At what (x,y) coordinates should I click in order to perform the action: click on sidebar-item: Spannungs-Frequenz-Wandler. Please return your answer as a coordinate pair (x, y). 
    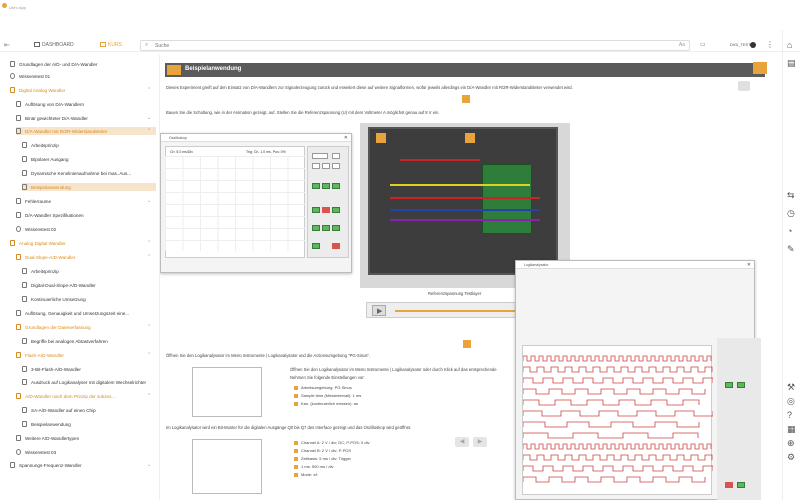
    Looking at the image, I should click on (46, 465).